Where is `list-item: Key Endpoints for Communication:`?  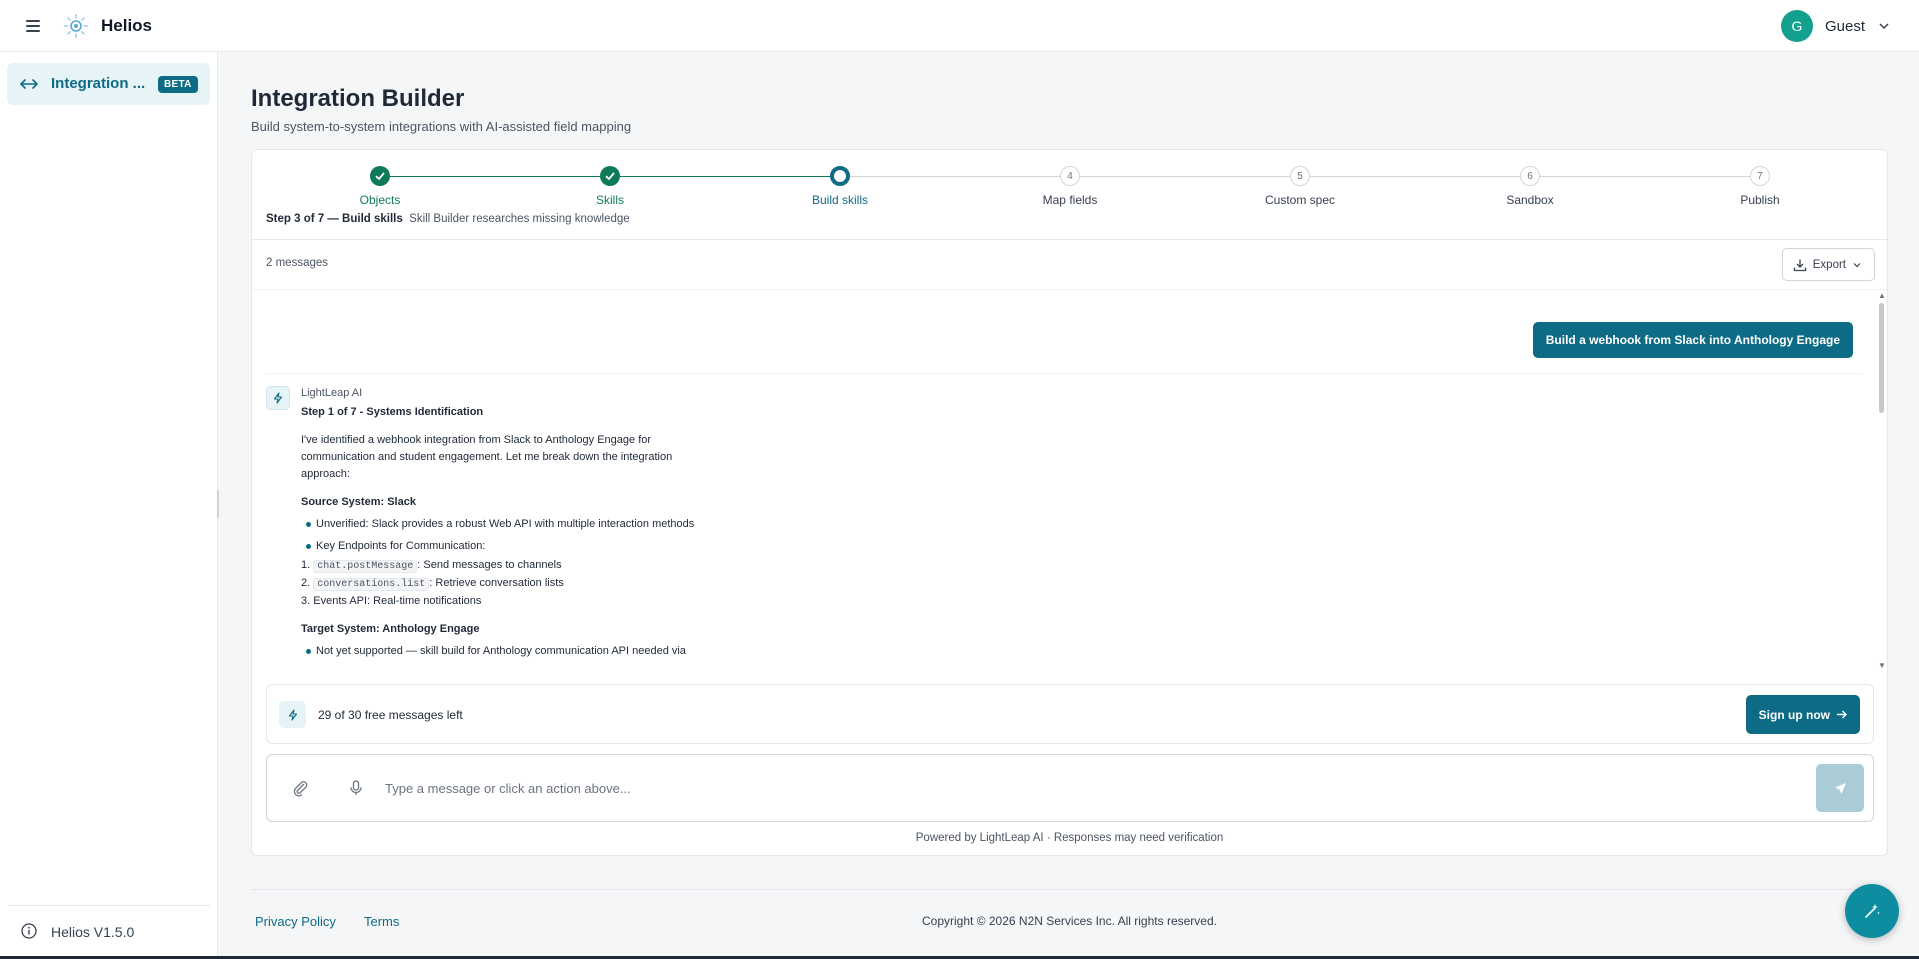
list-item: Key Endpoints for Communication: is located at coordinates (511, 546).